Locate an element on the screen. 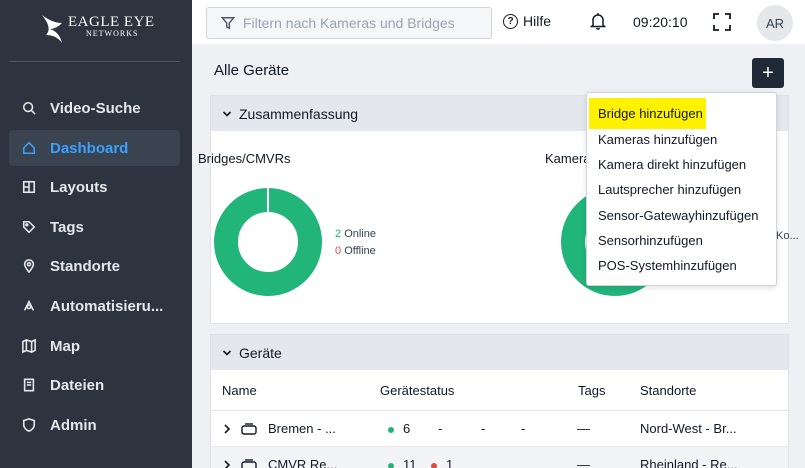 This screenshot has height=468, width=805. automation-icon is located at coordinates (29, 306).